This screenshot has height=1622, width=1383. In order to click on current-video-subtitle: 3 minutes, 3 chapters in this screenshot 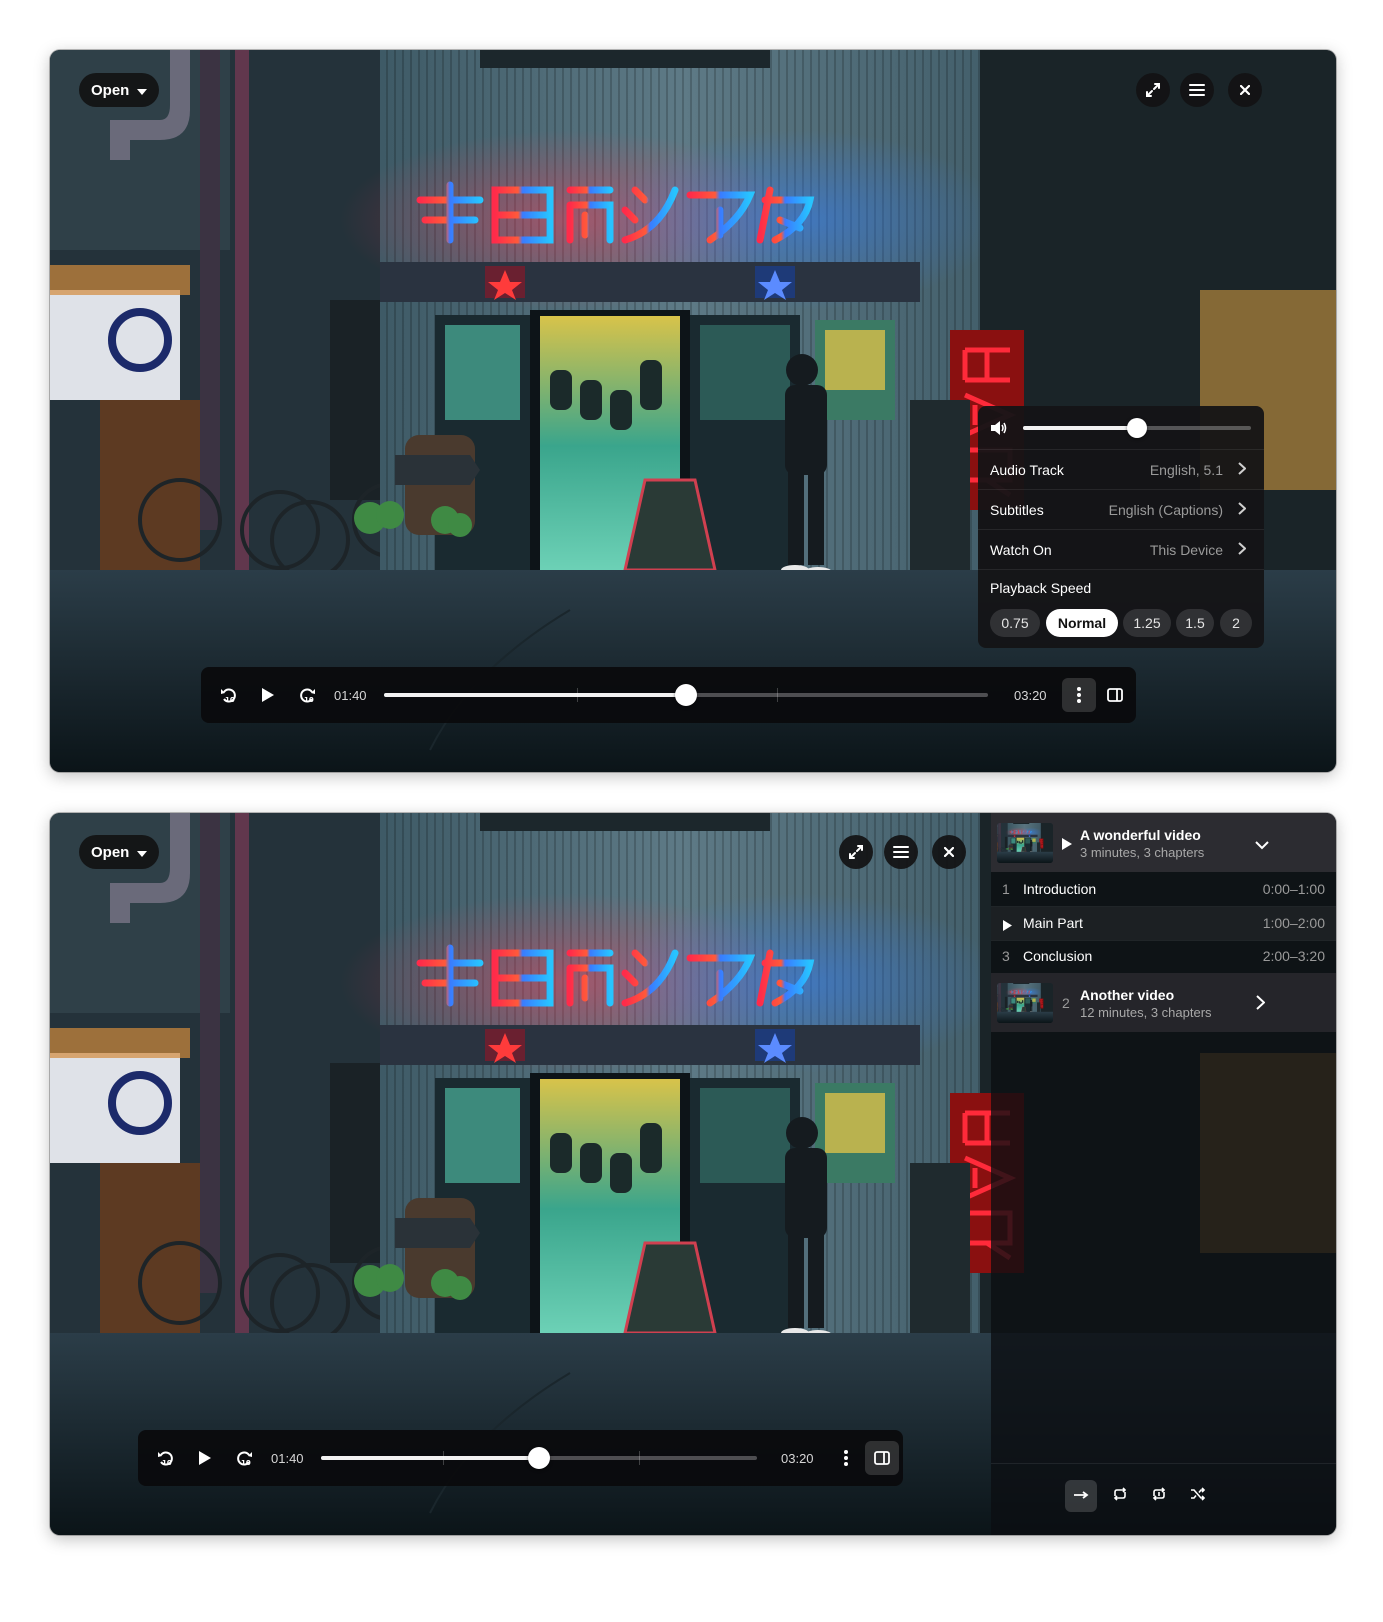, I will do `click(1142, 852)`.